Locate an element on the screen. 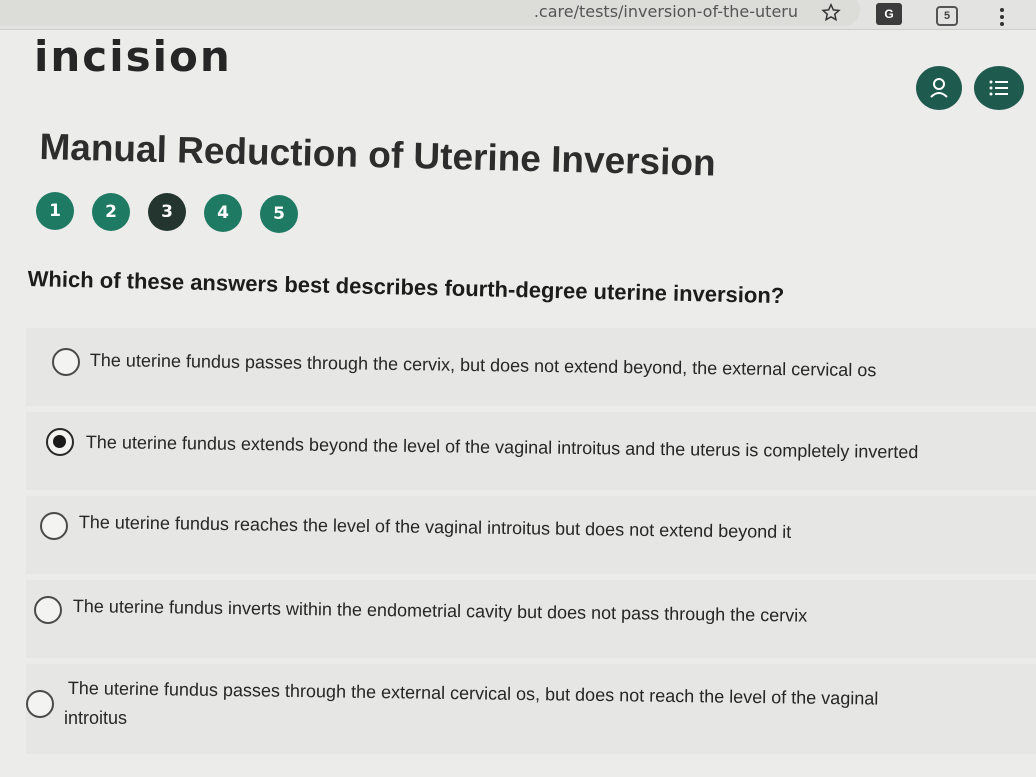 The image size is (1036, 777). menu-button is located at coordinates (999, 88).